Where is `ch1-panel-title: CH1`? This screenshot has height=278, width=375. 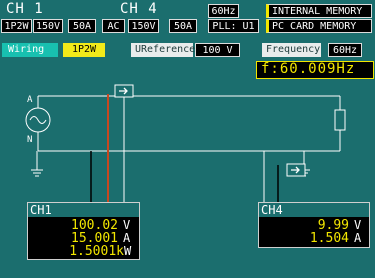
ch1-panel-title: CH1 is located at coordinates (83, 210).